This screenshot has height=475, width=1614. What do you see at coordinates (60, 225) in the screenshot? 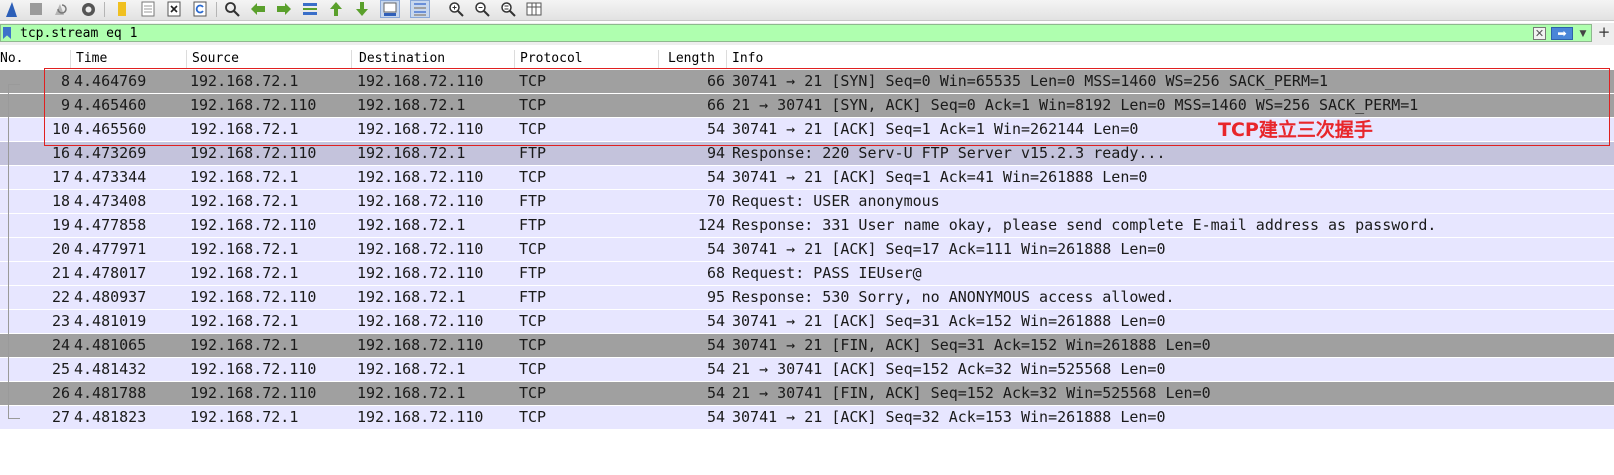
I see `packet-no: 19` at bounding box center [60, 225].